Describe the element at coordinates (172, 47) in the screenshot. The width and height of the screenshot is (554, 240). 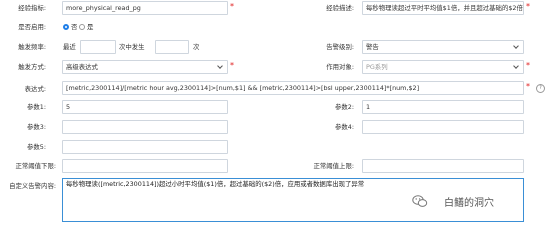
I see `trigger-occurrence-input` at that location.